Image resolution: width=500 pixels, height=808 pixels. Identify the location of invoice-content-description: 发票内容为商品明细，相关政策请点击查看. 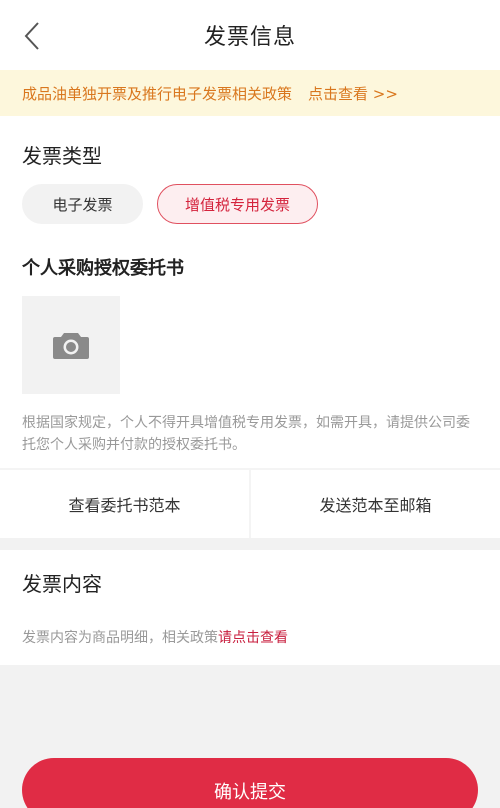
(155, 637).